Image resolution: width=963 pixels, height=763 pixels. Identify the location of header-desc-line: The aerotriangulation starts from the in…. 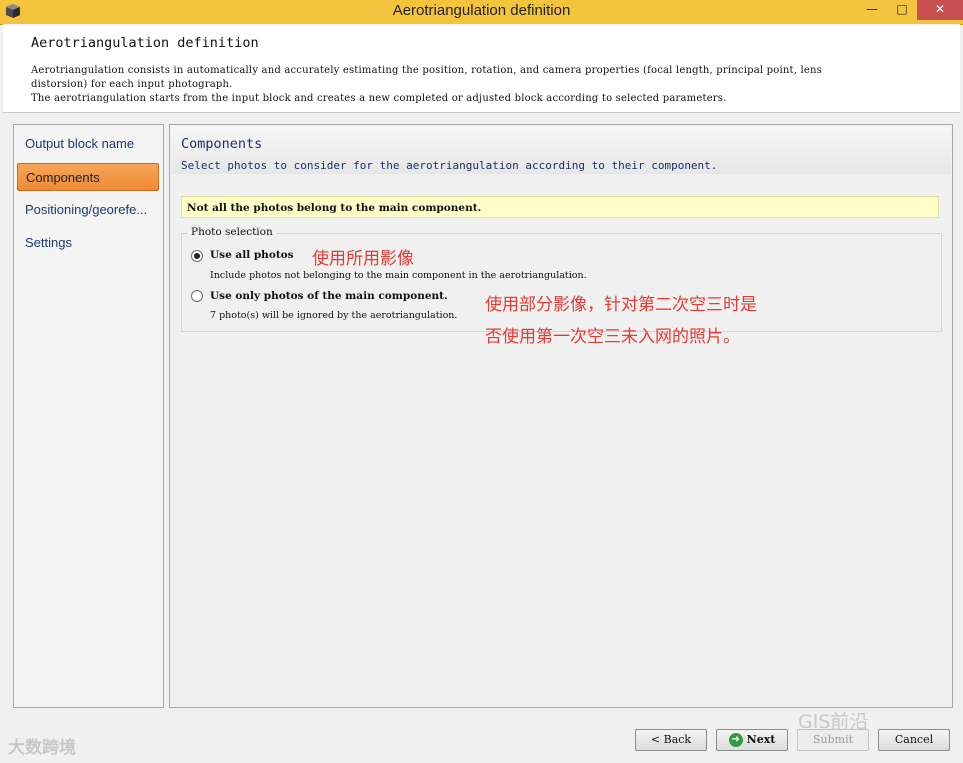
(379, 98).